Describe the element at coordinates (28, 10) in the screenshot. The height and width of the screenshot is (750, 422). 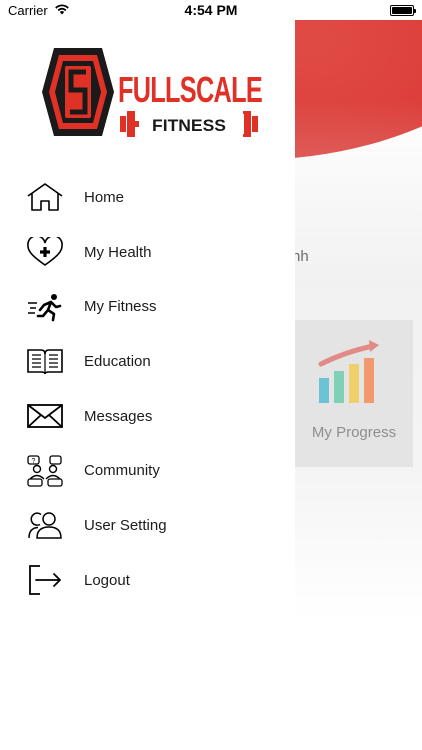
I see `carrier-label: Carrier` at that location.